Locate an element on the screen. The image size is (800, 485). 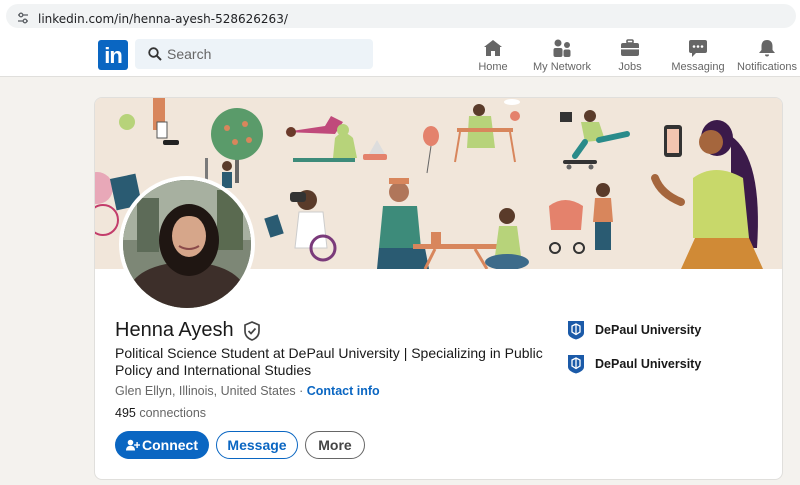
url-text: linkedin.com/in/henna-ayesh-528626263/ is located at coordinates (163, 19).